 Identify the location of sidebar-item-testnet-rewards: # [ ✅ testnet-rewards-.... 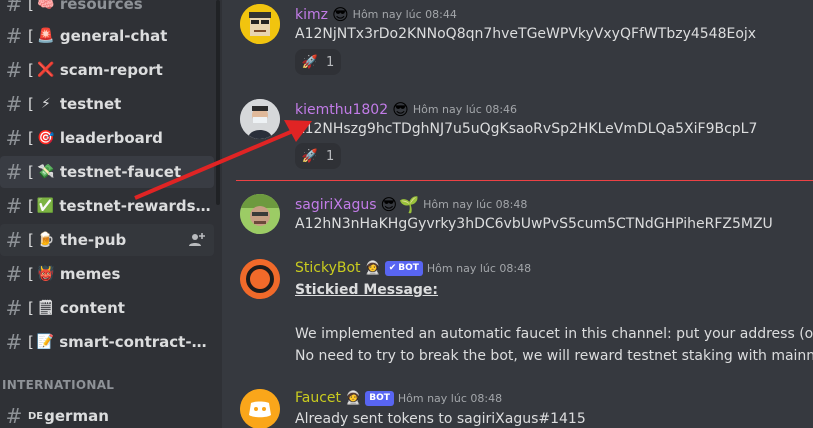
(107, 206).